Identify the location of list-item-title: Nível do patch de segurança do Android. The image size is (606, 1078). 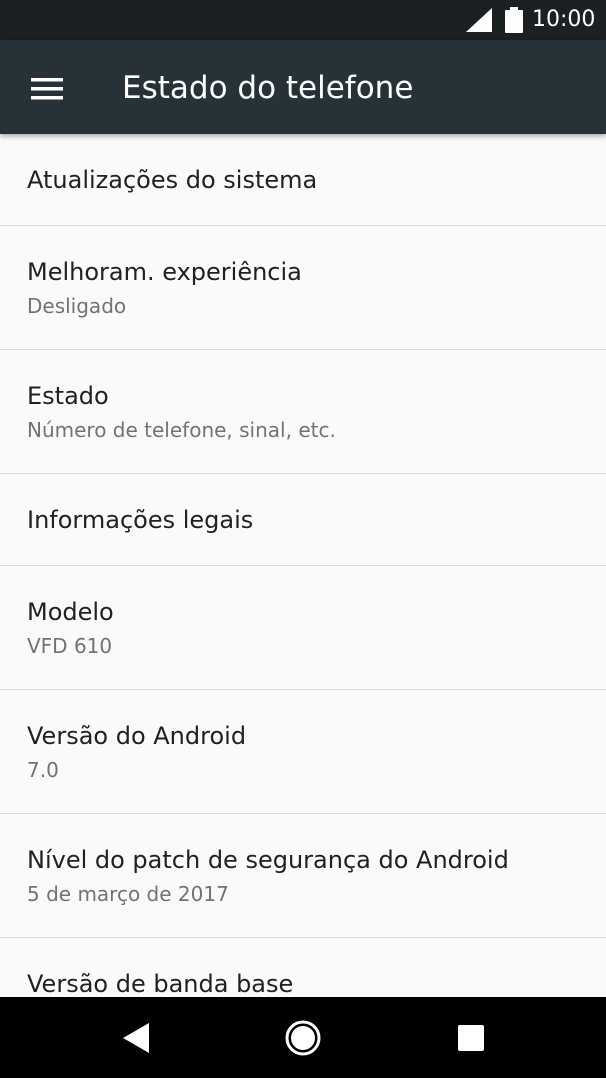
(268, 860).